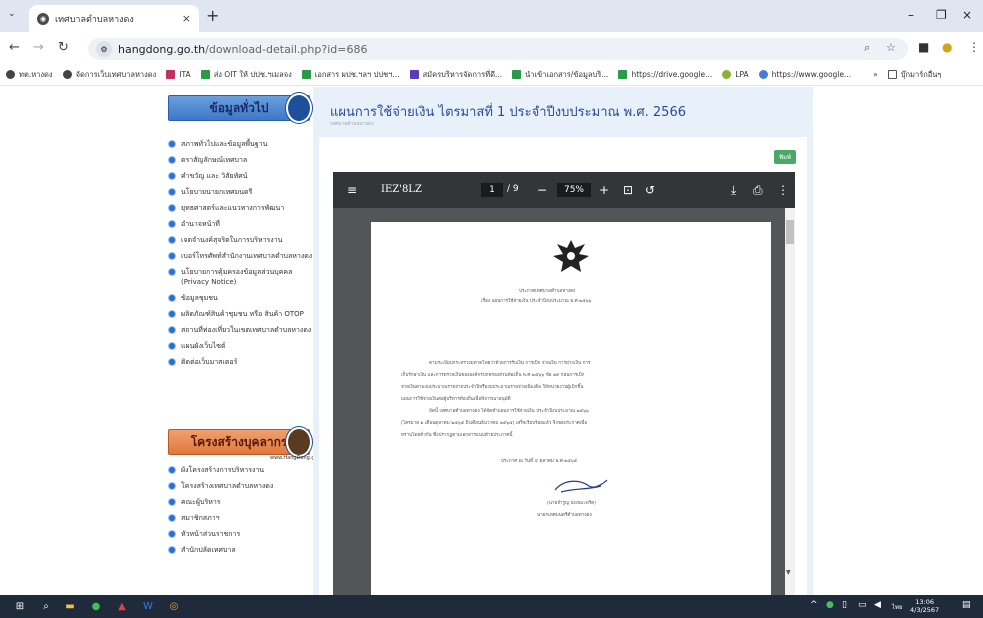  What do you see at coordinates (178, 74) in the screenshot?
I see `bookmark-item: ITA` at bounding box center [178, 74].